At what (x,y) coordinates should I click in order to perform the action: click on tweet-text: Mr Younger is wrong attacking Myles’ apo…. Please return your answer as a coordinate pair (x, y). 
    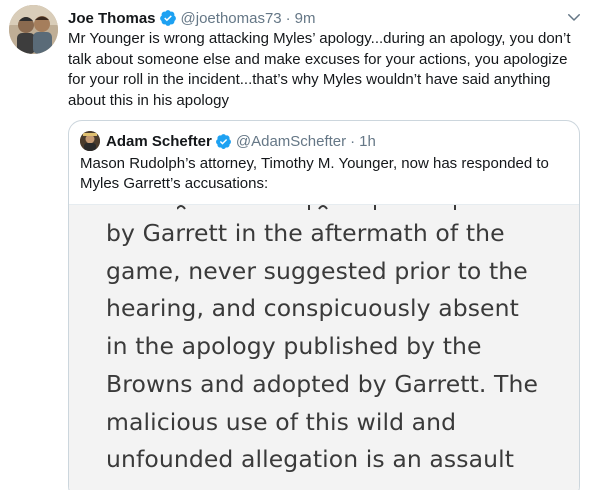
    Looking at the image, I should click on (319, 69).